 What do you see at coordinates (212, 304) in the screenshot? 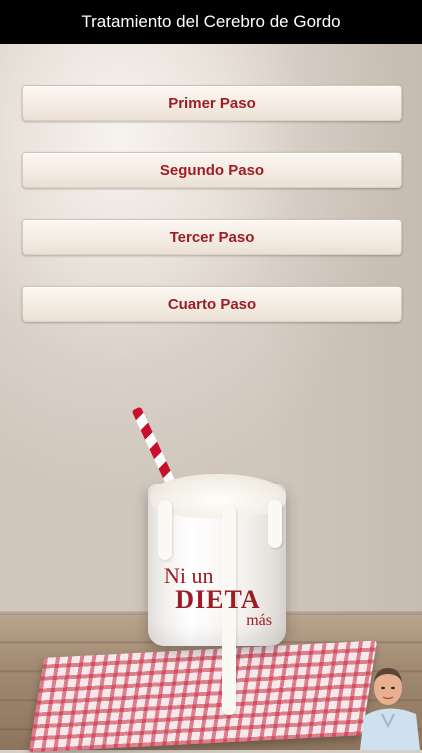
I see `step-4-button: Cuarto Paso` at bounding box center [212, 304].